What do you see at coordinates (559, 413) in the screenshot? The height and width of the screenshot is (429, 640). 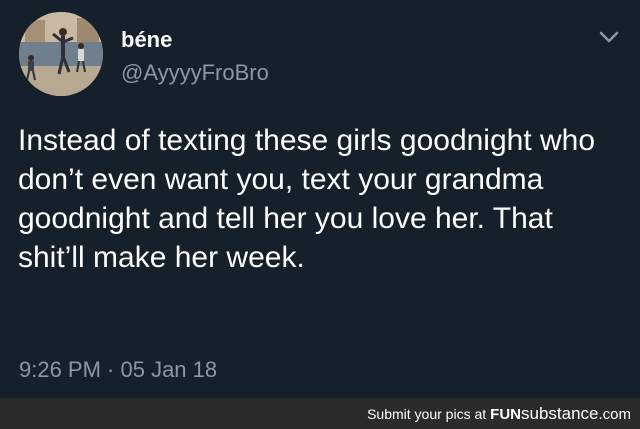 I see `watermark-brand-sub: substance` at bounding box center [559, 413].